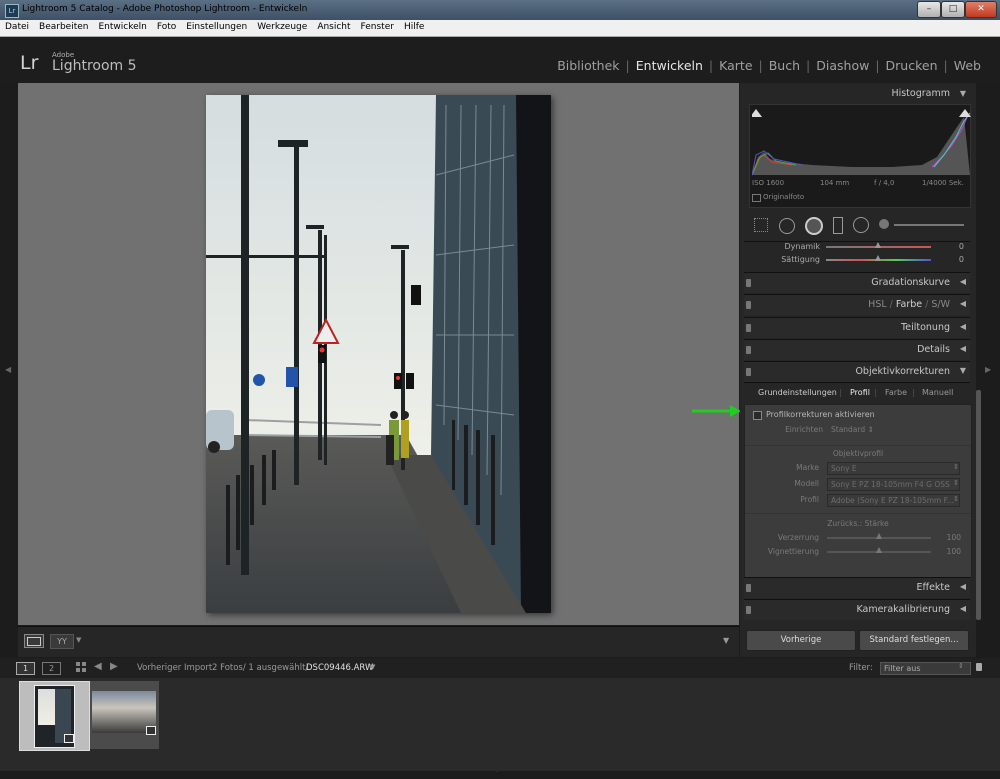 This screenshot has height=779, width=1000. I want to click on minimize-button: –, so click(929, 9).